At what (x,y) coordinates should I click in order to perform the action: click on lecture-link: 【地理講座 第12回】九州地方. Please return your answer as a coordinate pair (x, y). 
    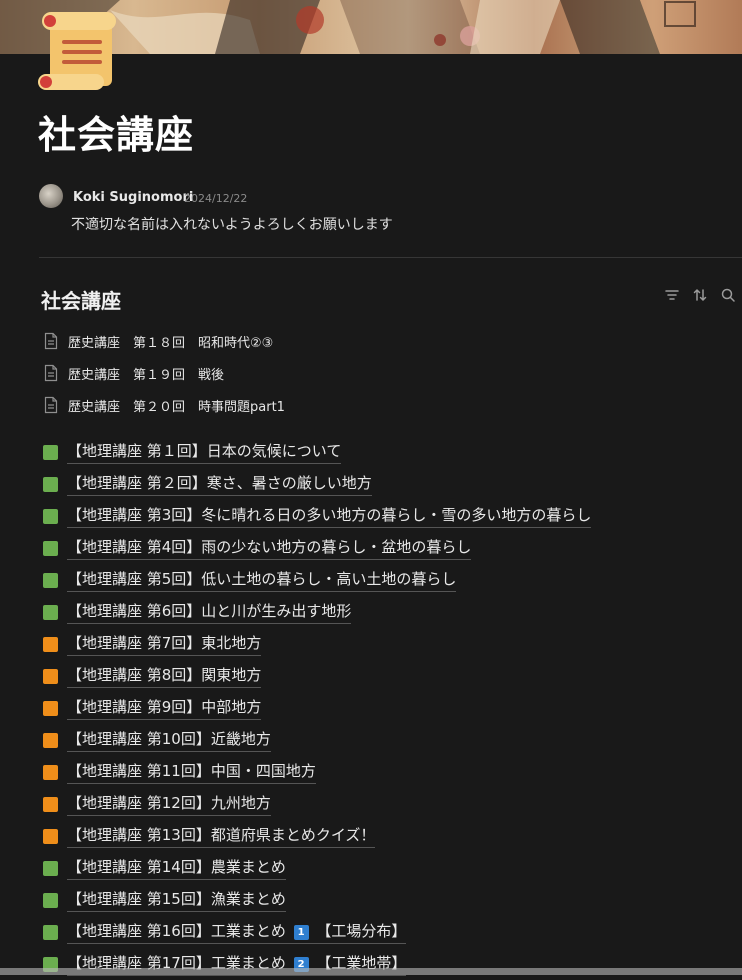
    Looking at the image, I should click on (169, 804).